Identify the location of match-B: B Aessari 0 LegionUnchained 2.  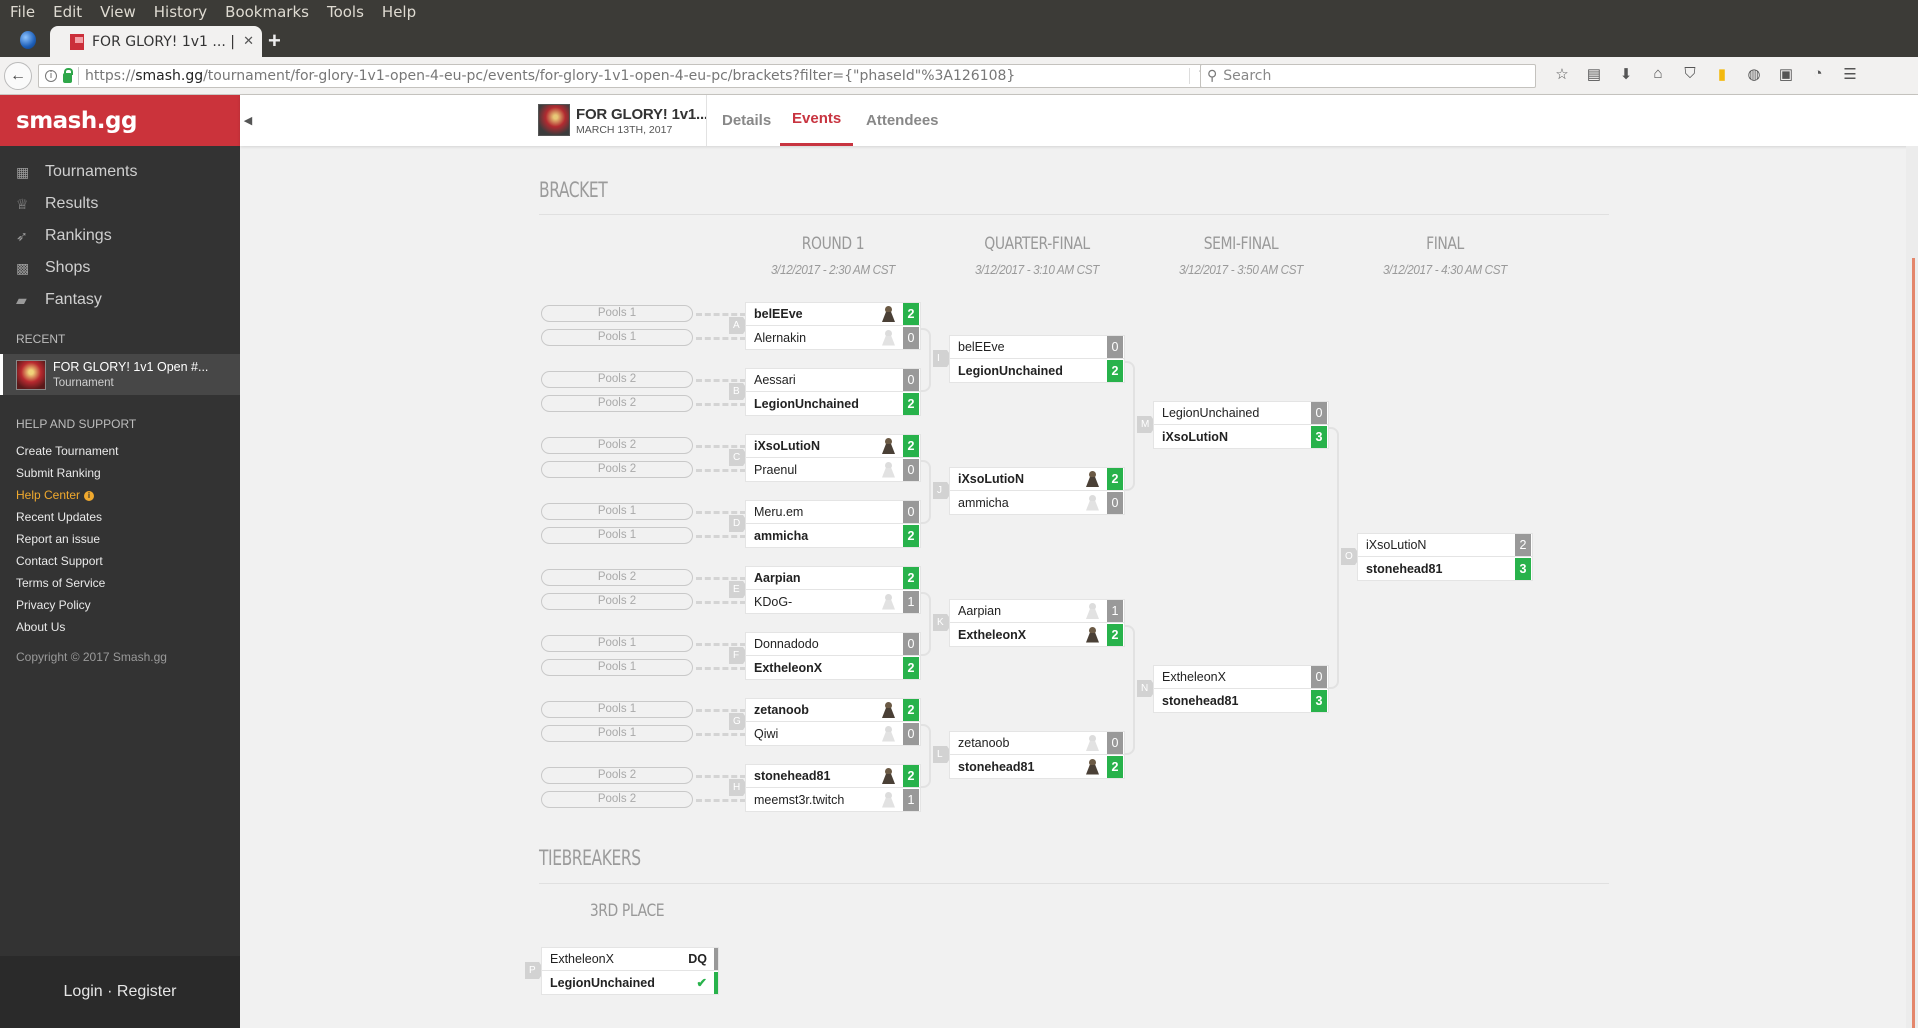
(825, 392).